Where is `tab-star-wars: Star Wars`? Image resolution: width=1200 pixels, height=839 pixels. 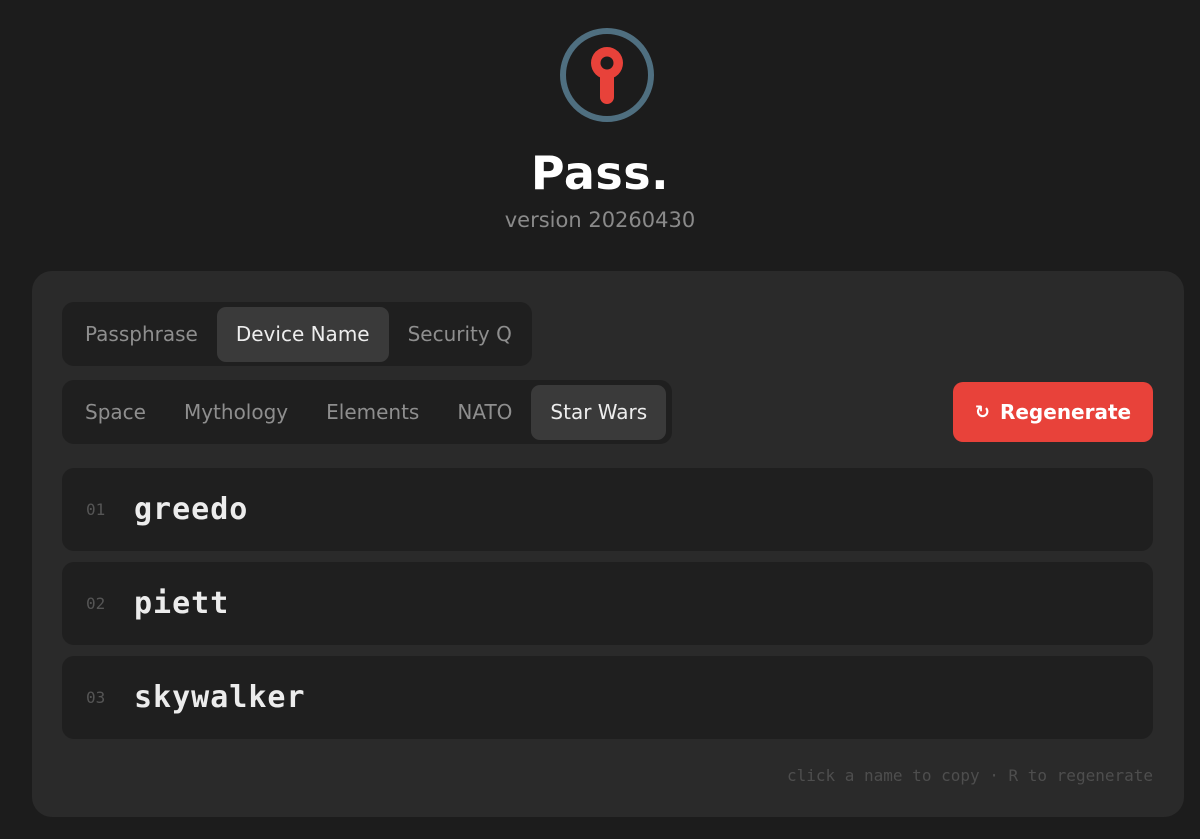
tab-star-wars: Star Wars is located at coordinates (599, 412).